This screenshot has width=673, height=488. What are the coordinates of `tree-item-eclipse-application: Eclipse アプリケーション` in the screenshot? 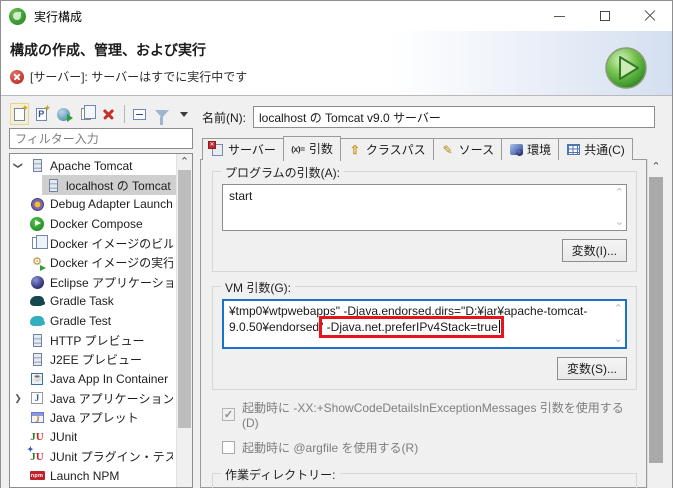 It's located at (93, 281).